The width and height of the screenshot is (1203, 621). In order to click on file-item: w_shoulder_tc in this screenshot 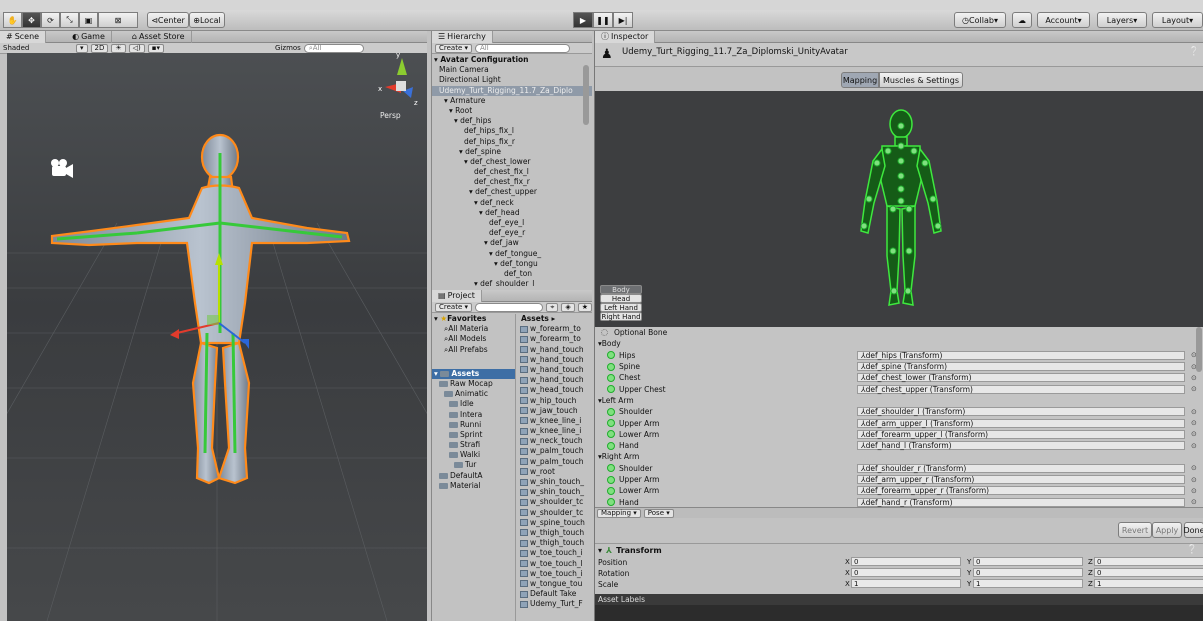, I will do `click(556, 502)`.